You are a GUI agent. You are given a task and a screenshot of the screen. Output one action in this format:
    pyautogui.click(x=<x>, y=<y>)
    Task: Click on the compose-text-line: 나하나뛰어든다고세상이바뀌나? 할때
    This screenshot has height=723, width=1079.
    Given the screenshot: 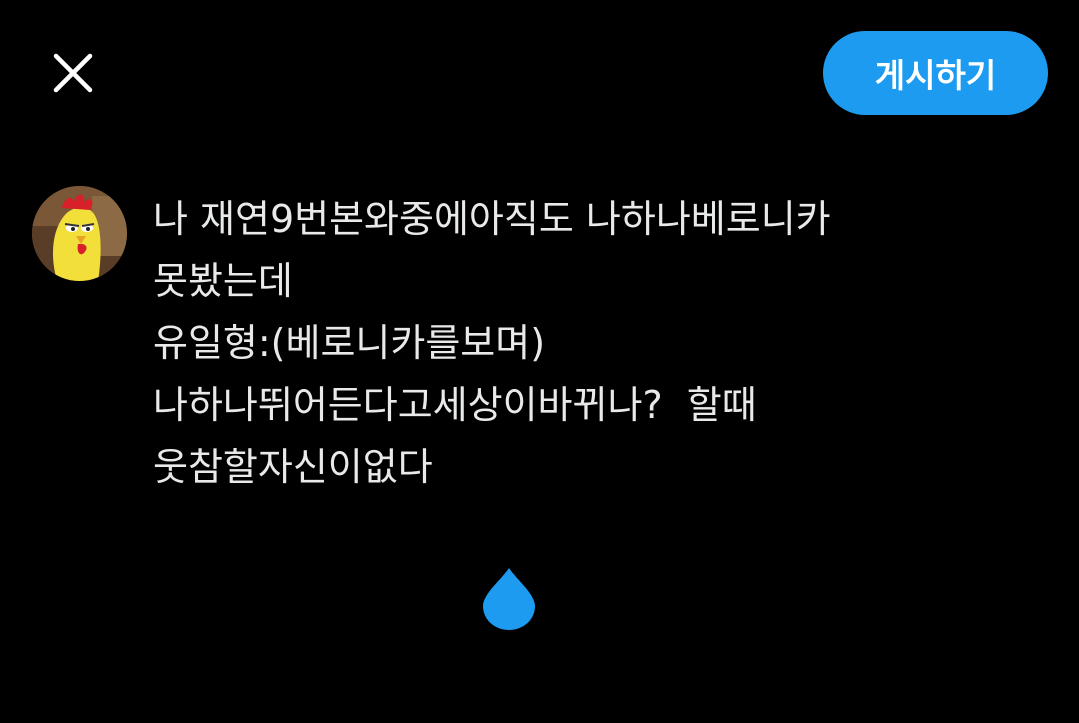 What is the action you would take?
    pyautogui.click(x=455, y=405)
    